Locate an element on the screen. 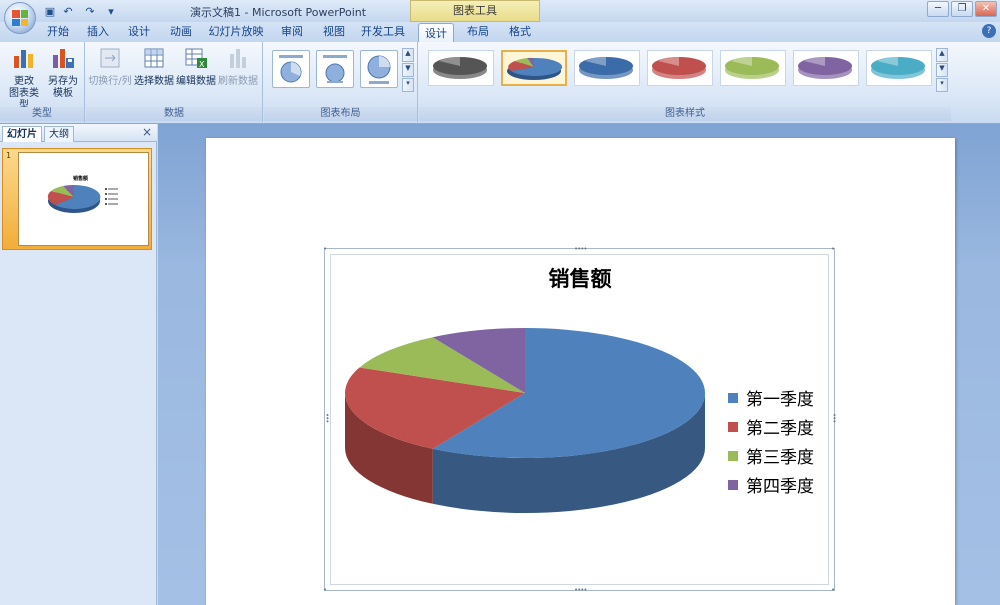 The width and height of the screenshot is (1000, 605). thumbnail-title: 销售额 is located at coordinates (81, 179).